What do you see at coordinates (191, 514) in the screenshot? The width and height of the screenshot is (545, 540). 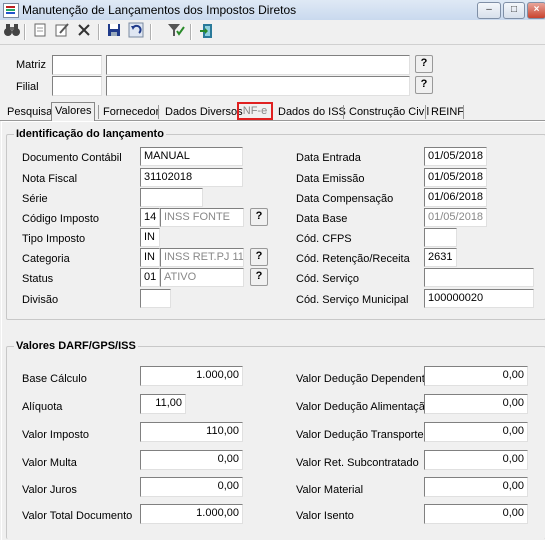 I see `valor-total-documento-field: 1.000,00` at bounding box center [191, 514].